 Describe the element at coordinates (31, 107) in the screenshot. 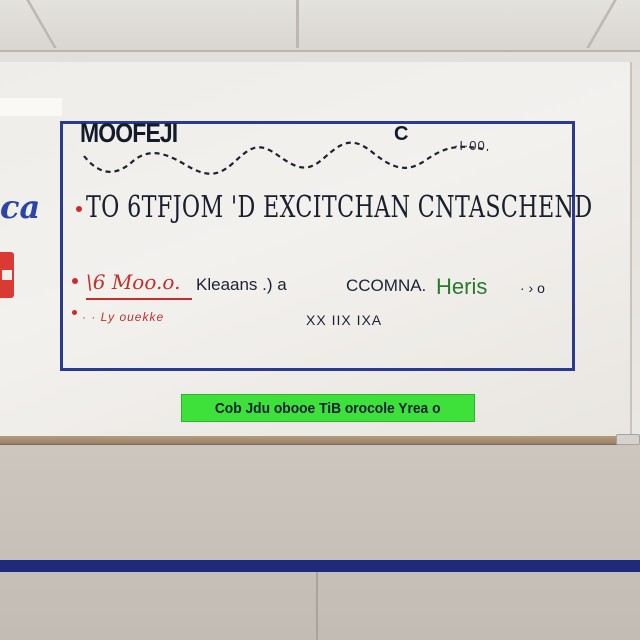

I see `light-glare` at that location.